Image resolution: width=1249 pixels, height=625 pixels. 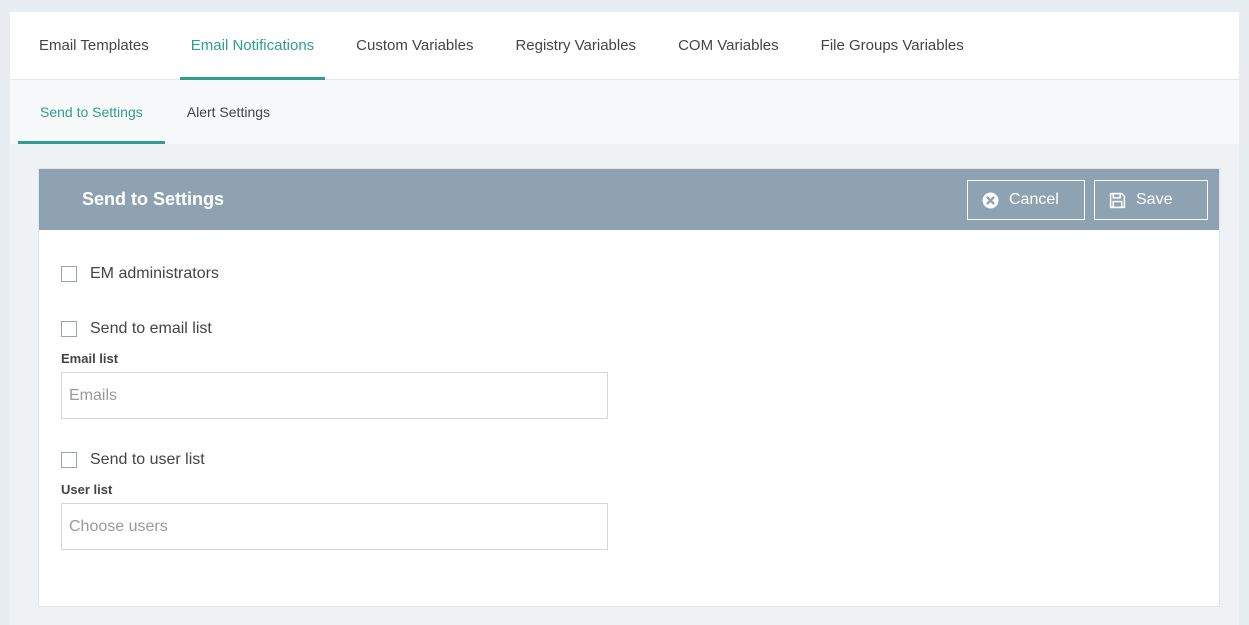 I want to click on tab-registry-variables: Registry Variables, so click(x=575, y=45).